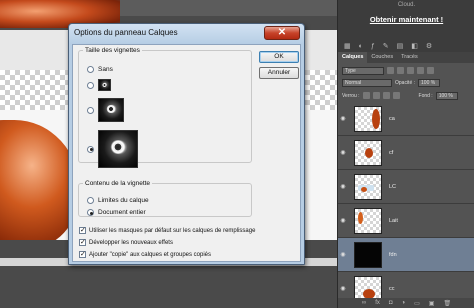 The width and height of the screenshot is (474, 308). Describe the element at coordinates (429, 82) in the screenshot. I see `opacity-field: 100 %` at that location.